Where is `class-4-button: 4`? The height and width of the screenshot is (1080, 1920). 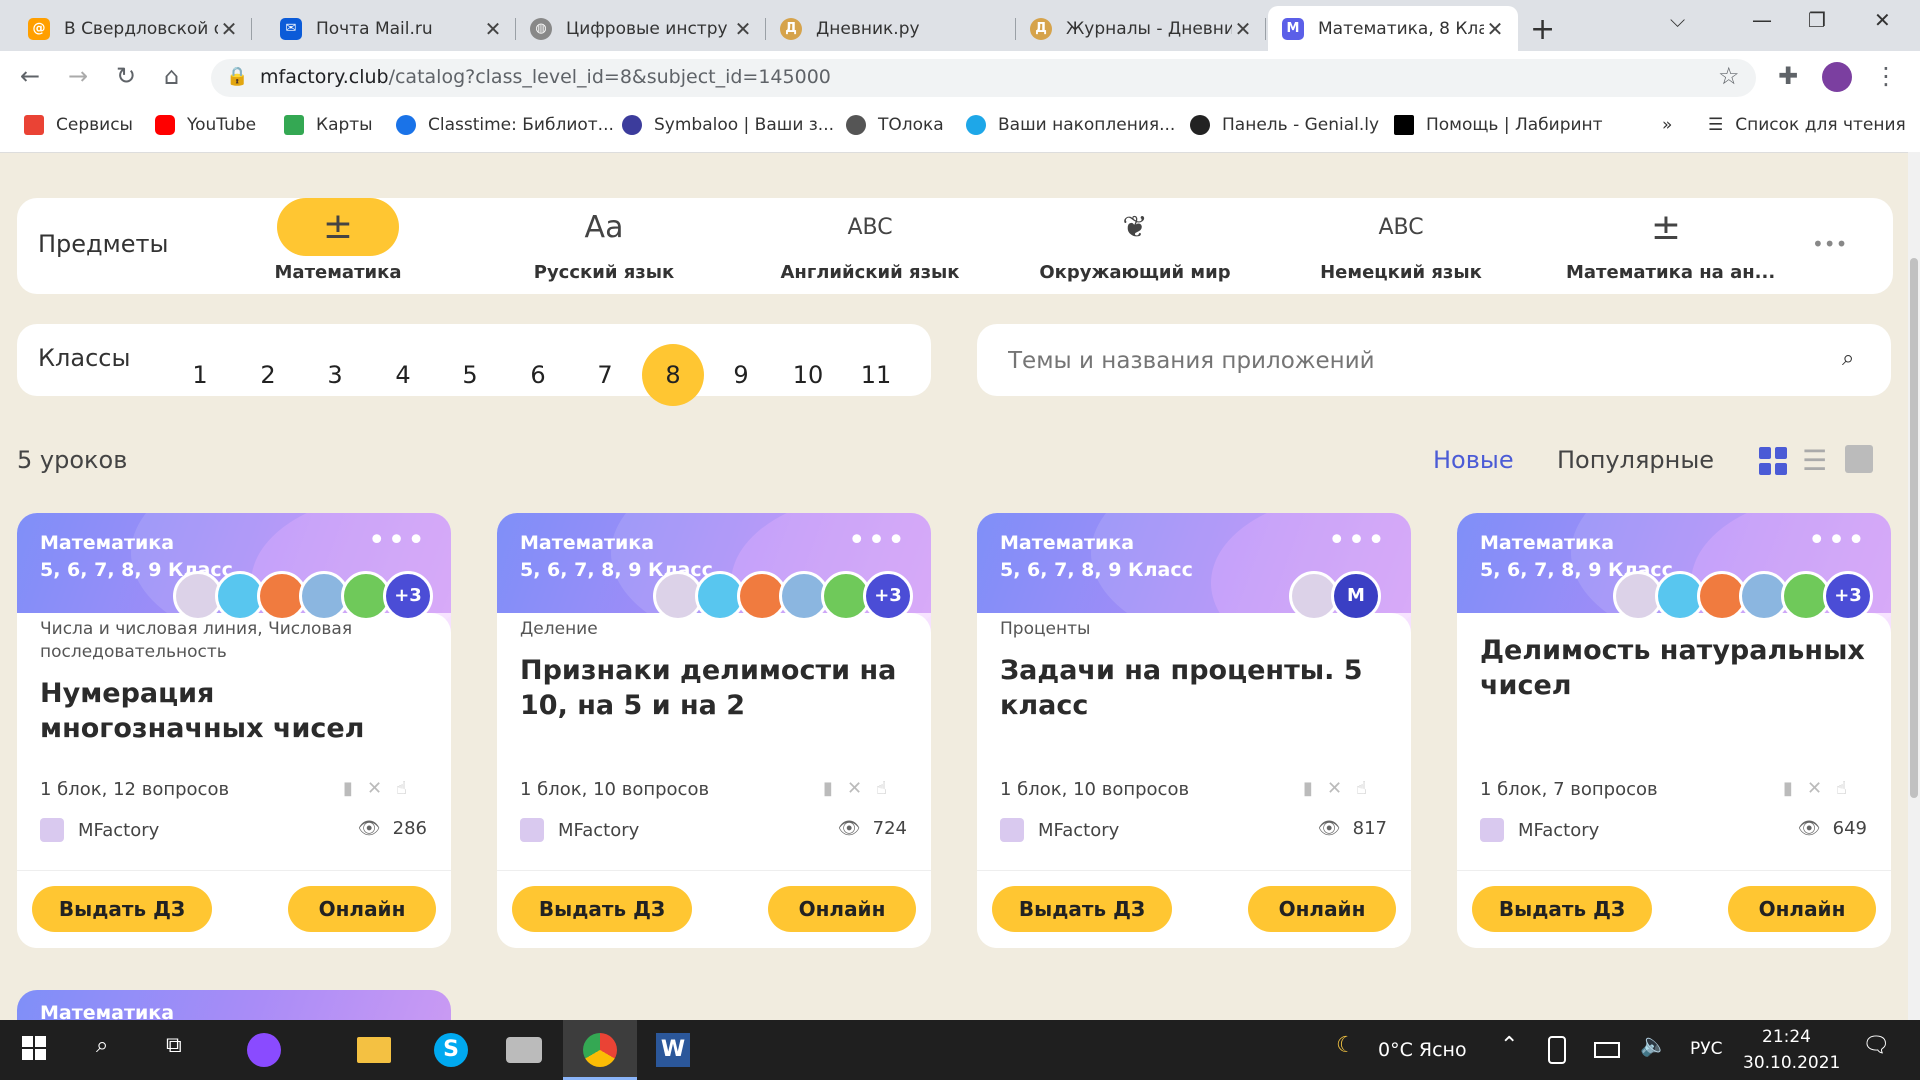 class-4-button: 4 is located at coordinates (403, 375).